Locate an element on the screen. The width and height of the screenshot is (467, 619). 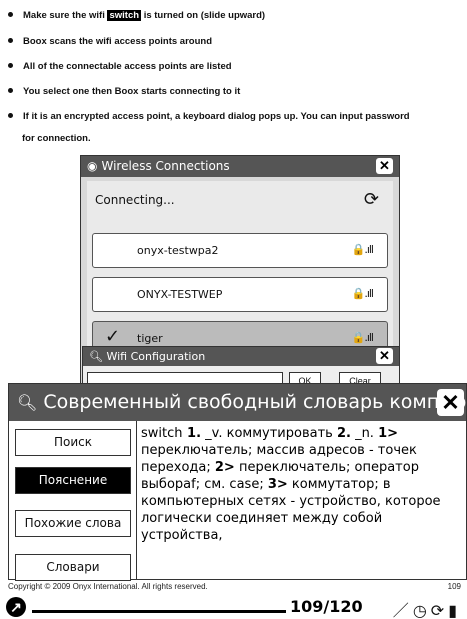
status-icons: ／◷⟳▮ is located at coordinates (427, 608).